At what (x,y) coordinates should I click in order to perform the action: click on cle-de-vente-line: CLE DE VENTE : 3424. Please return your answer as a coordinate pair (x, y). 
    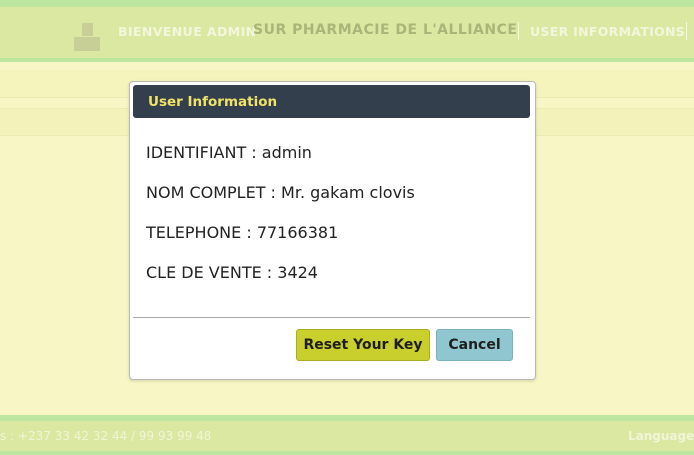
    Looking at the image, I should click on (232, 272).